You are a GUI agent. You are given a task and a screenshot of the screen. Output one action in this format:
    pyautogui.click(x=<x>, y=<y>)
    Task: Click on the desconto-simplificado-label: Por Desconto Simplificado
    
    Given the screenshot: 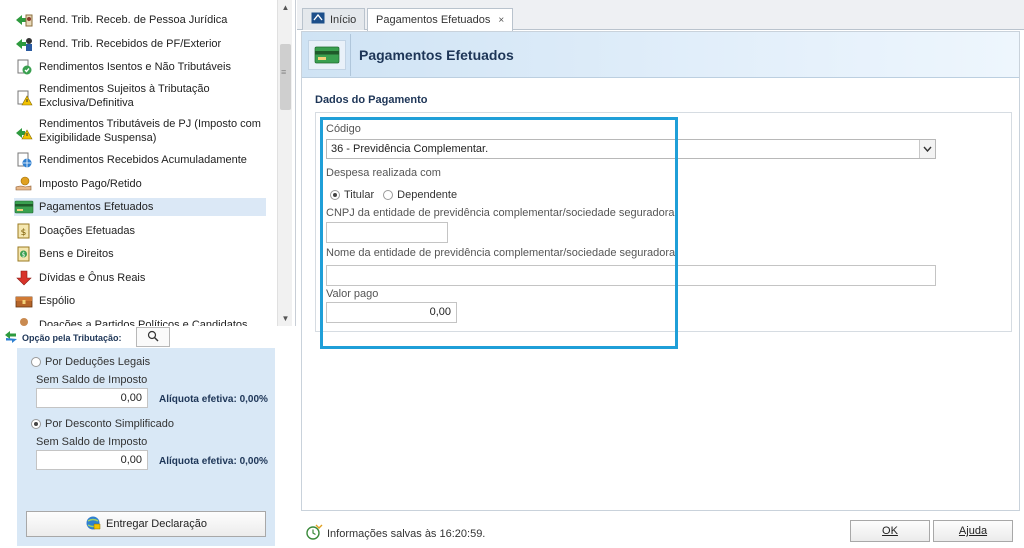 What is the action you would take?
    pyautogui.click(x=110, y=424)
    